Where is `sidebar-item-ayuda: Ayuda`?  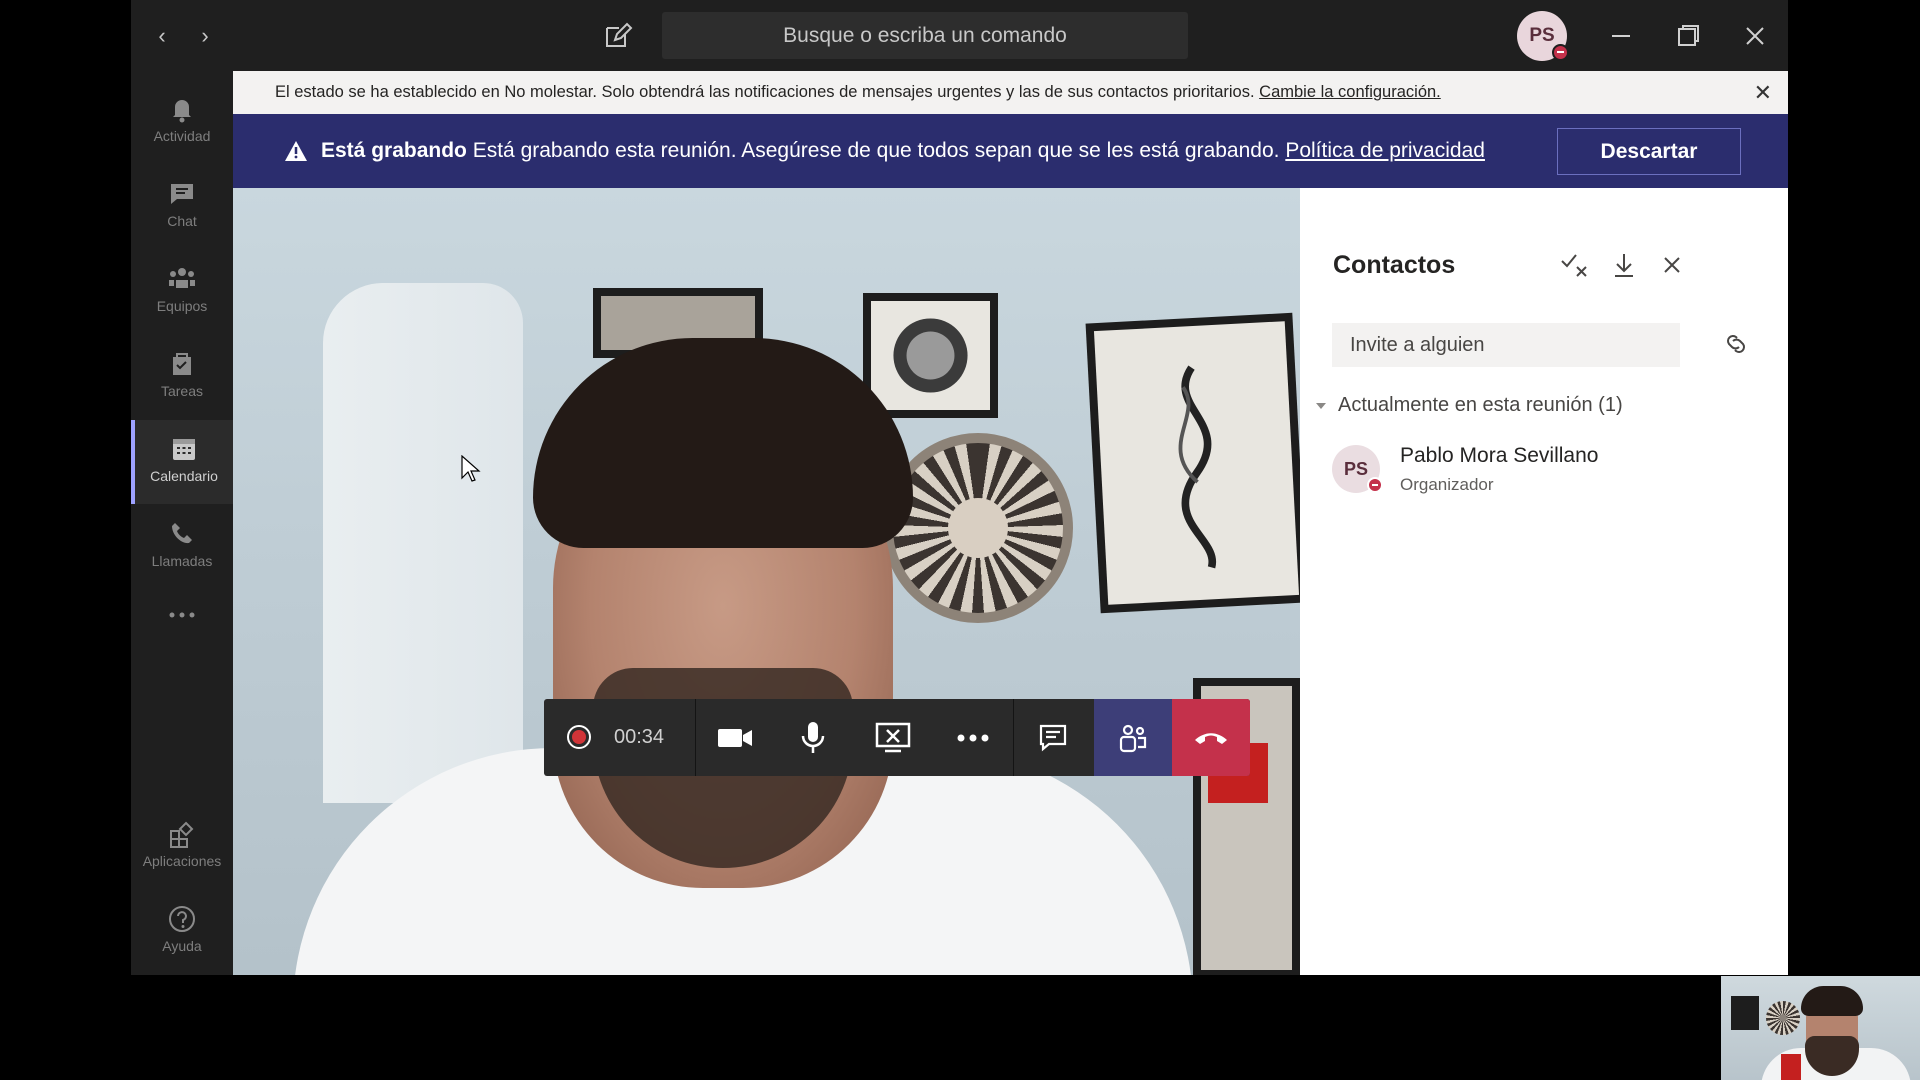 sidebar-item-ayuda: Ayuda is located at coordinates (182, 932).